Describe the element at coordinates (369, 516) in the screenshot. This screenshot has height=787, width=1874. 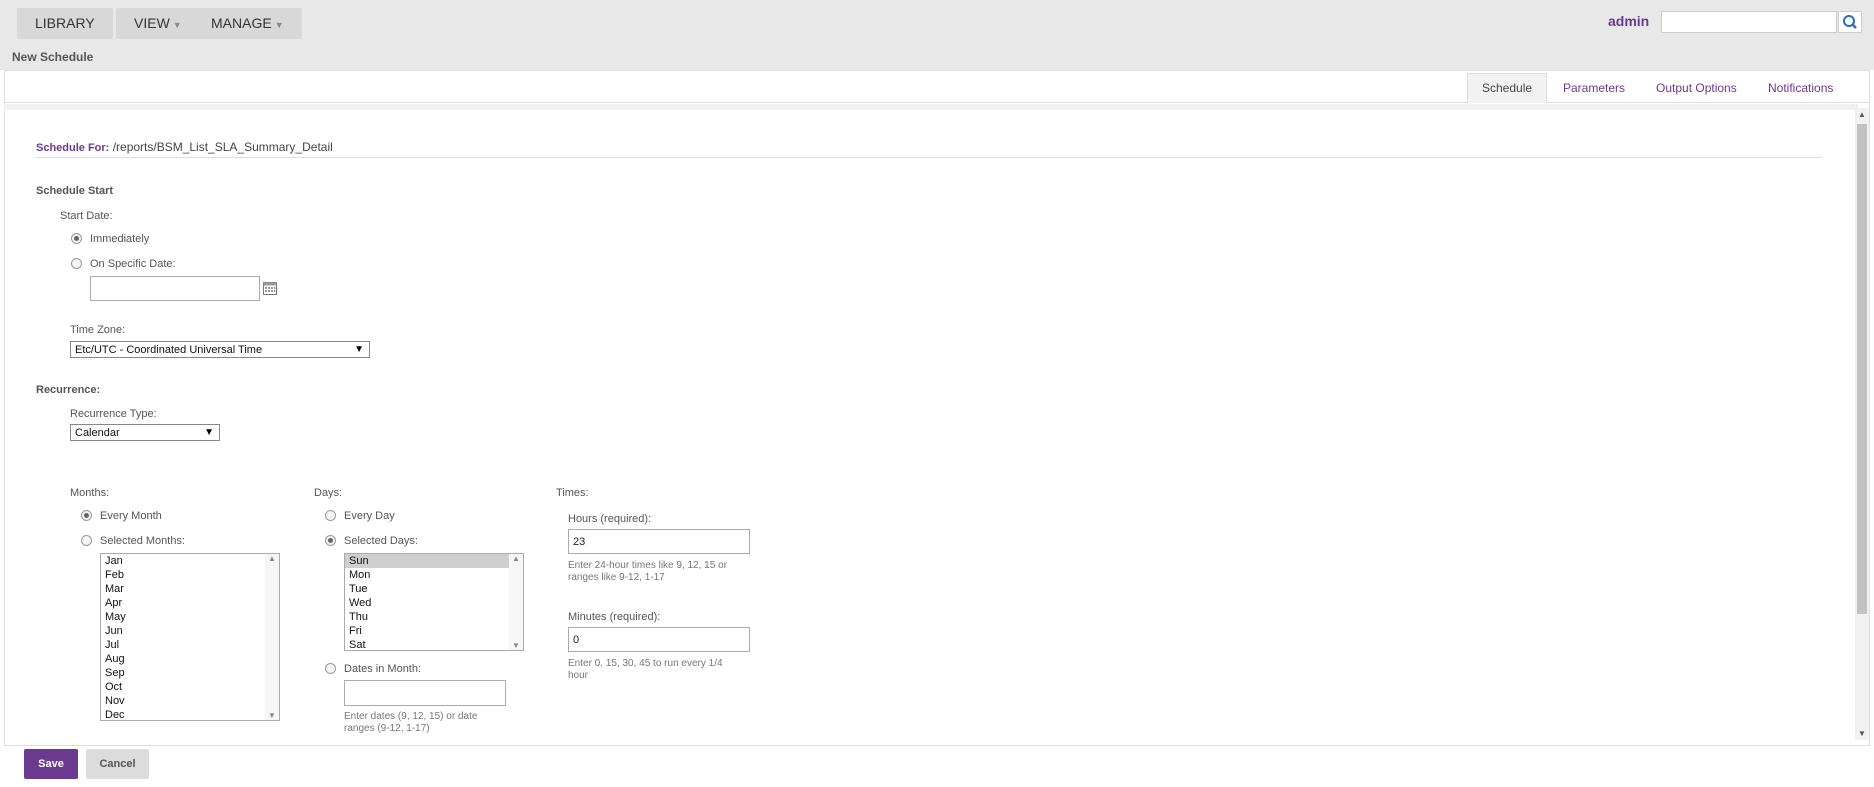
I see `every-day-label: Every Day` at that location.